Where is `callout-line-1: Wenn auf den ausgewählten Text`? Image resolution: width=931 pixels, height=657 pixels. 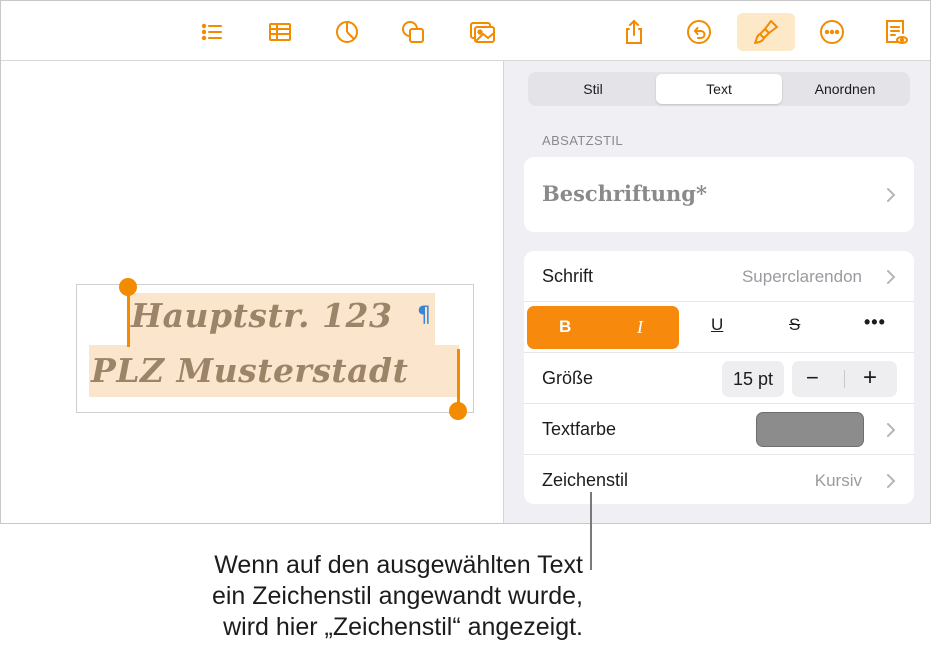 callout-line-1: Wenn auf den ausgewählten Text is located at coordinates (398, 565).